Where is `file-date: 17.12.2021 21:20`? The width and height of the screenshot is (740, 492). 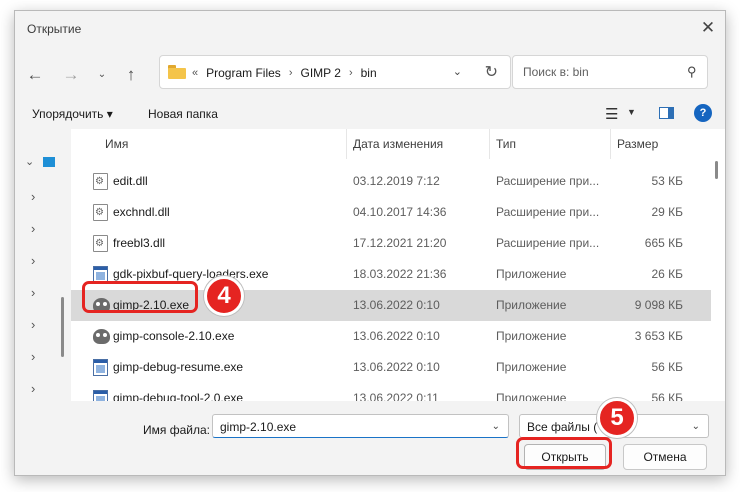 file-date: 17.12.2021 21:20 is located at coordinates (400, 243).